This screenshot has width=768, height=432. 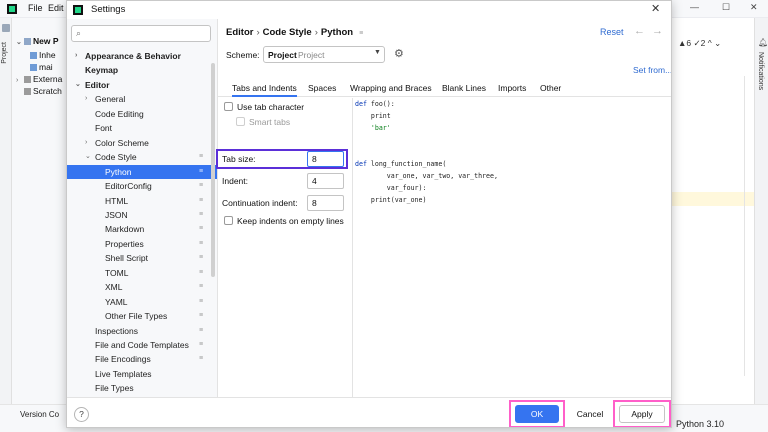 What do you see at coordinates (39, 414) in the screenshot?
I see `version-control-tab: Version Co` at bounding box center [39, 414].